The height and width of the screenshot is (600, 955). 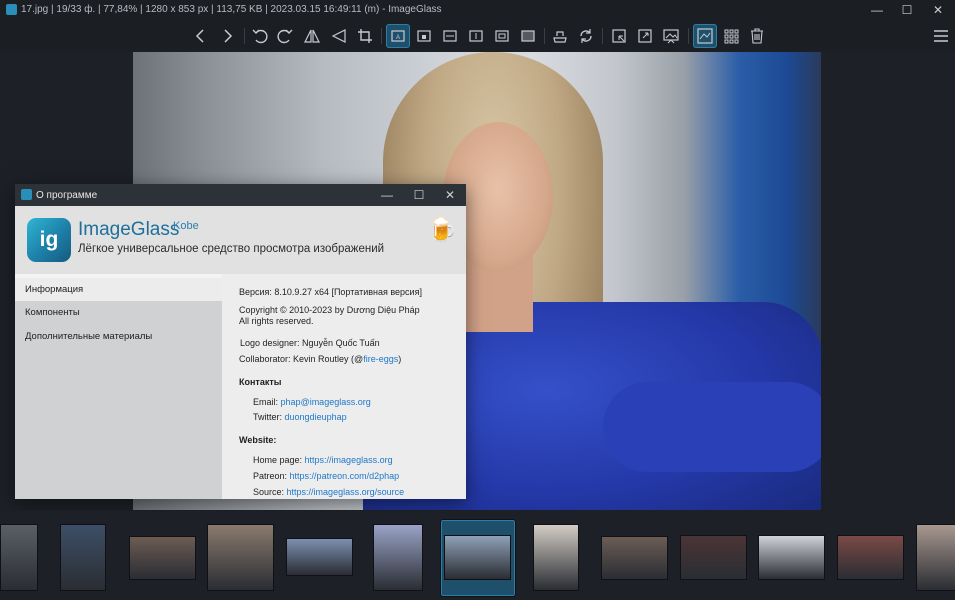 What do you see at coordinates (450, 36) in the screenshot?
I see `scale-to-width-button` at bounding box center [450, 36].